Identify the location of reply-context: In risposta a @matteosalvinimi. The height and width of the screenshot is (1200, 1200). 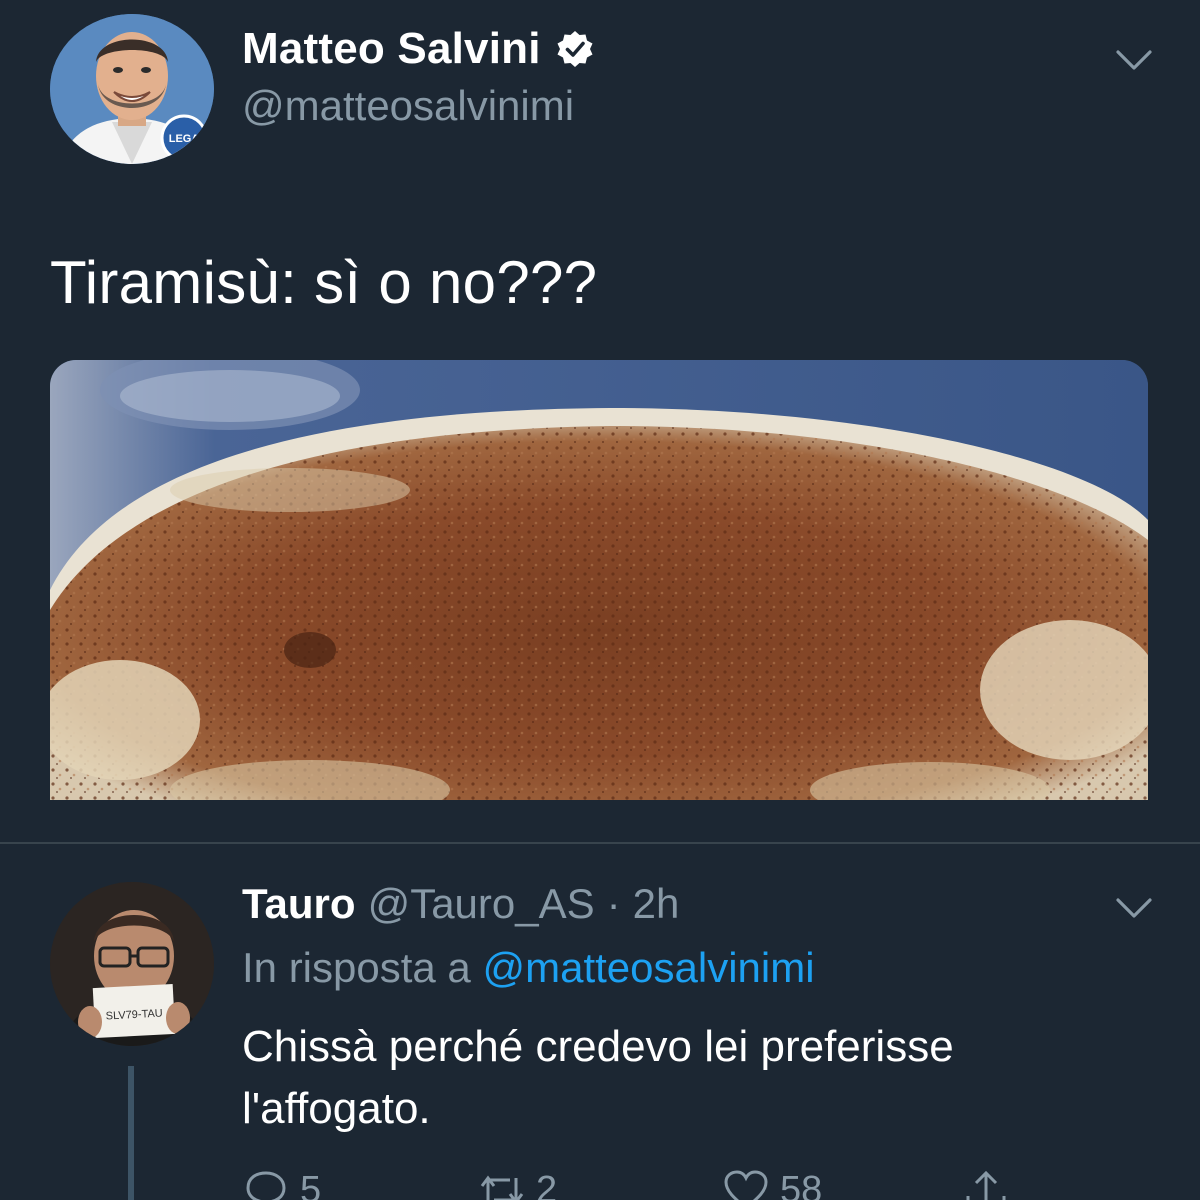
(528, 968).